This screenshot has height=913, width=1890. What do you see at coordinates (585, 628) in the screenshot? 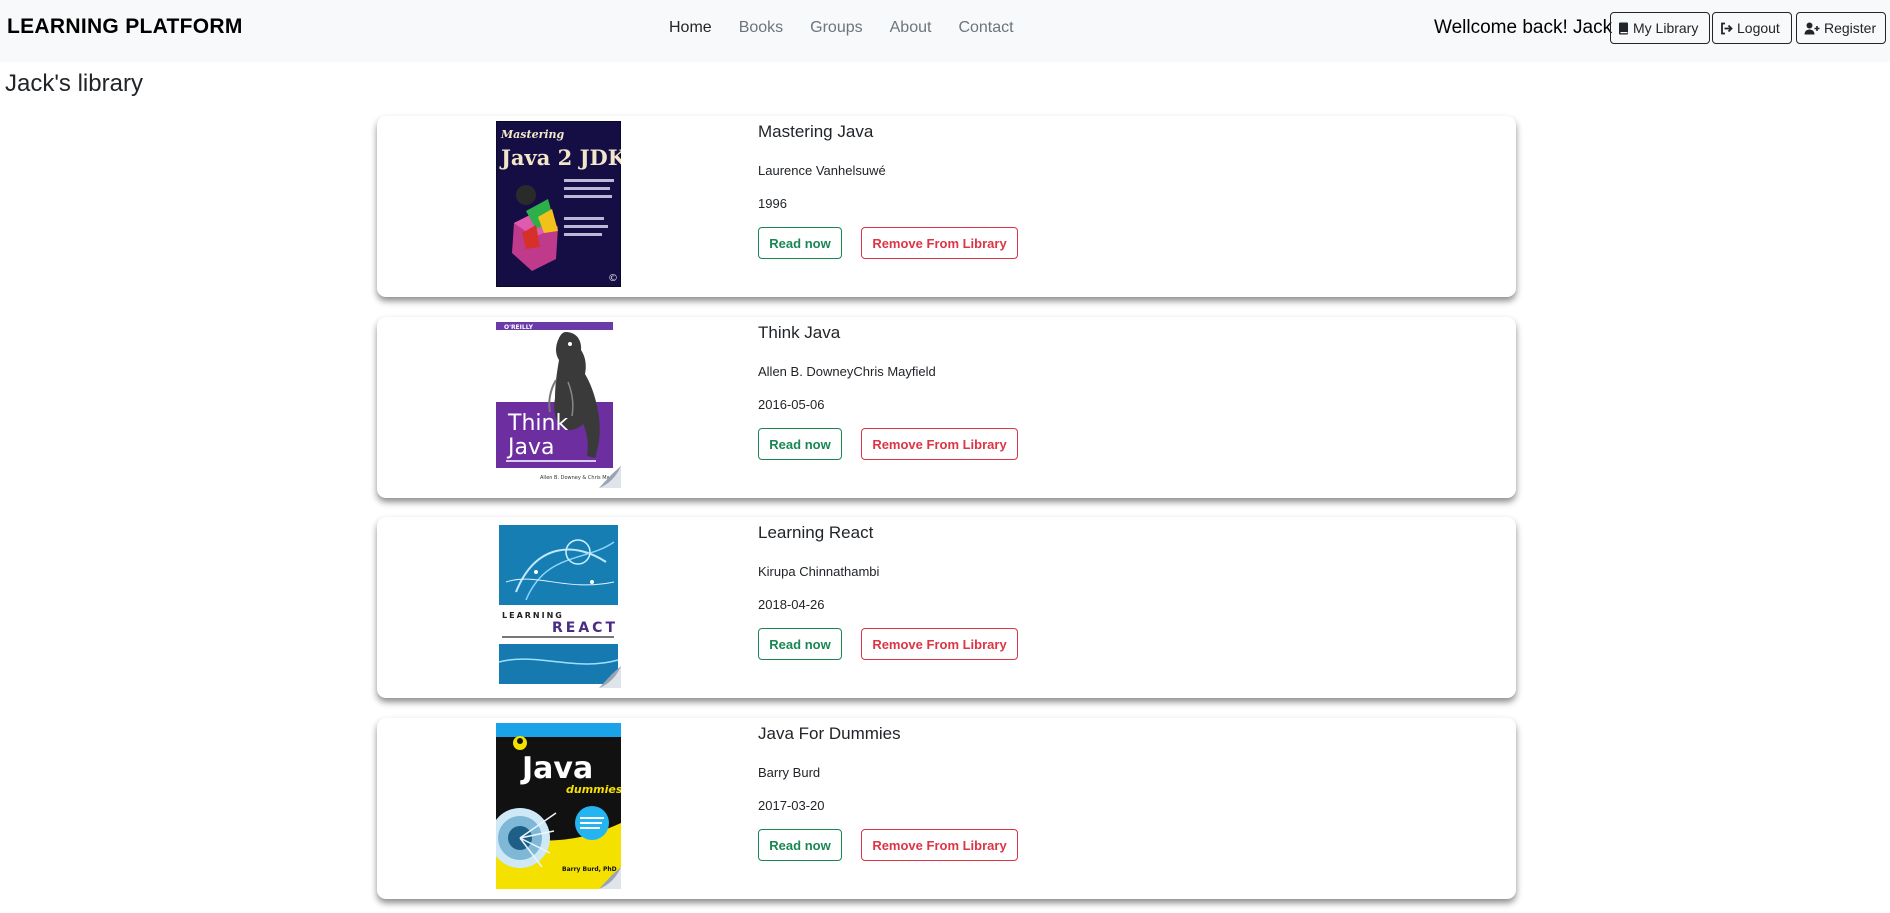
I see `cover-title-line2: REACT` at bounding box center [585, 628].